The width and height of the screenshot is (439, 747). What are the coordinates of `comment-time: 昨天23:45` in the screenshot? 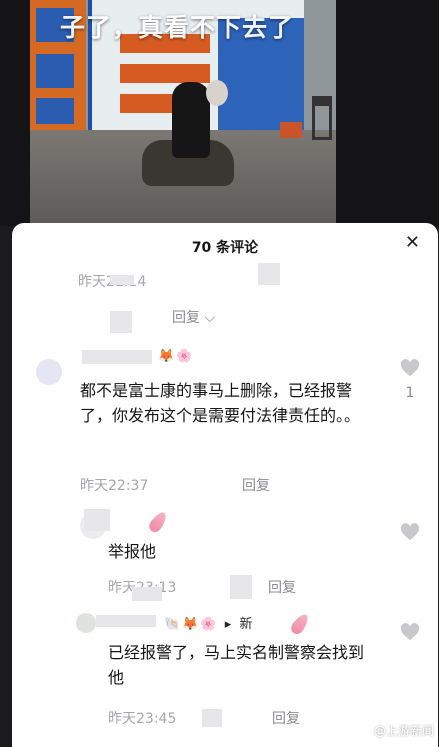 It's located at (142, 719).